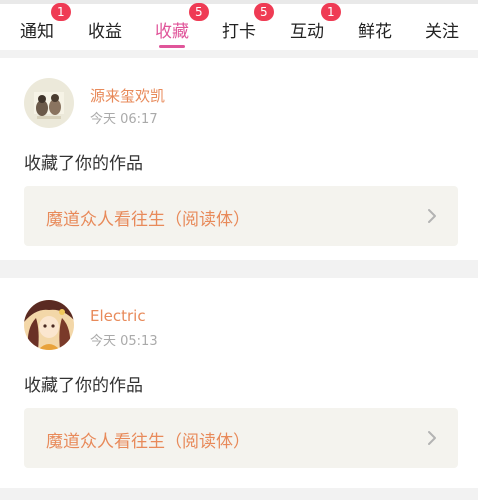  I want to click on tab-interaction: 互动, so click(307, 29).